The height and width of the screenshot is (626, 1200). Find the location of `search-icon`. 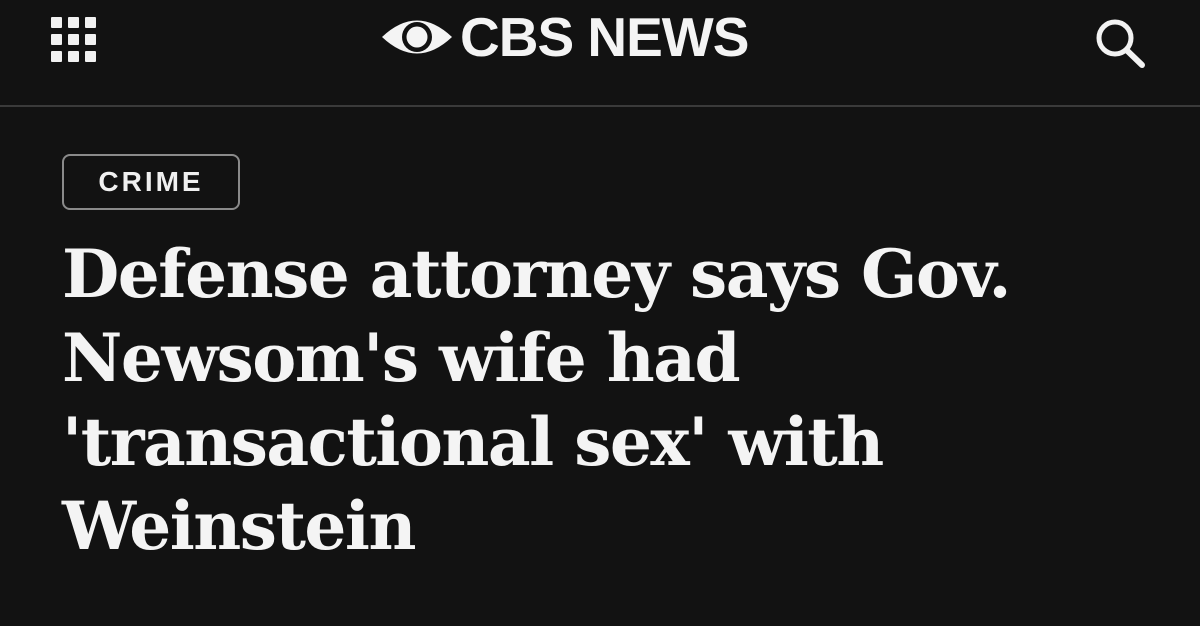

search-icon is located at coordinates (1120, 43).